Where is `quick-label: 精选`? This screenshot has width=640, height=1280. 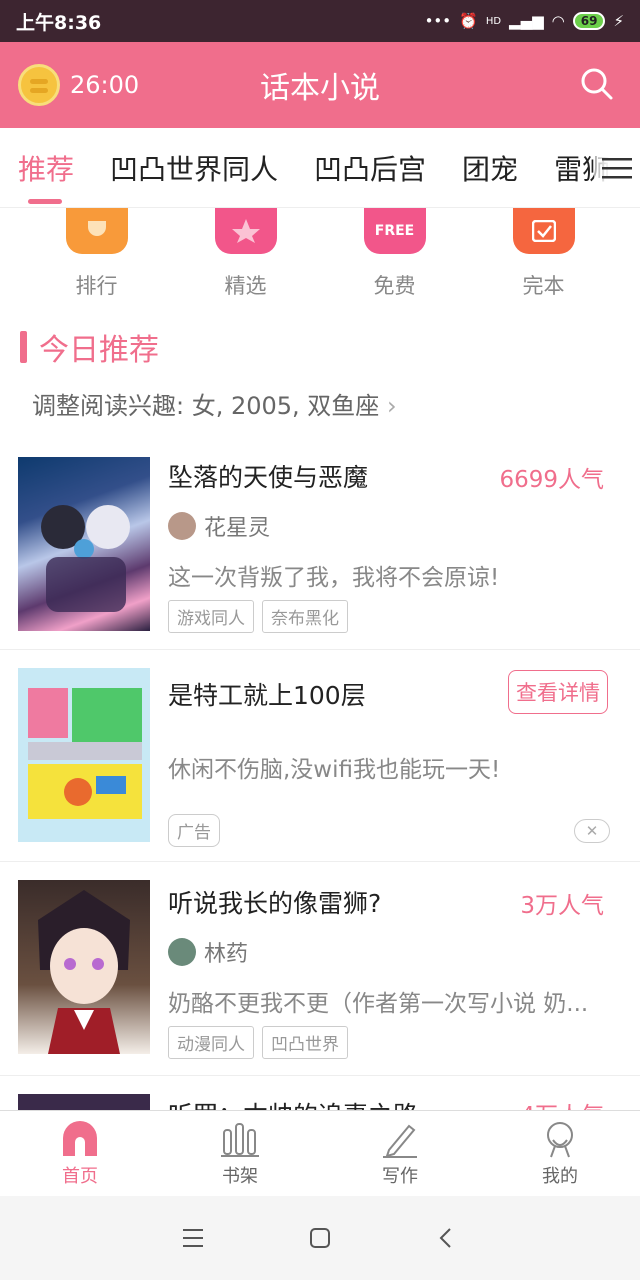
quick-label: 精选 is located at coordinates (245, 286).